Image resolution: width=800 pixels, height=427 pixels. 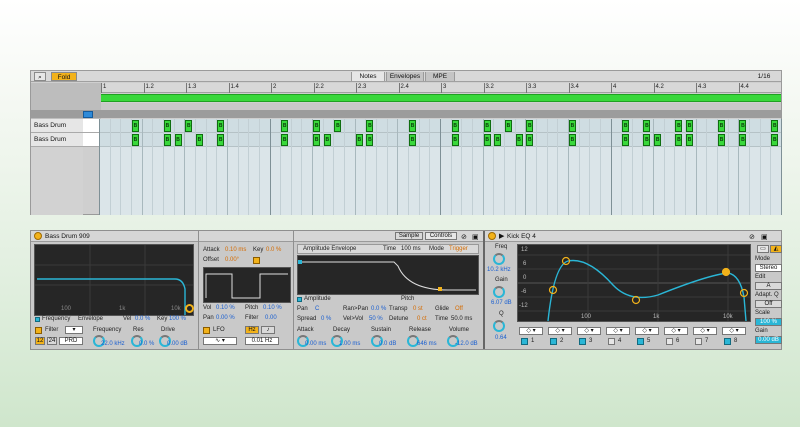 What do you see at coordinates (501, 303) in the screenshot?
I see `eq-gain-value: 6.07 dB` at bounding box center [501, 303].